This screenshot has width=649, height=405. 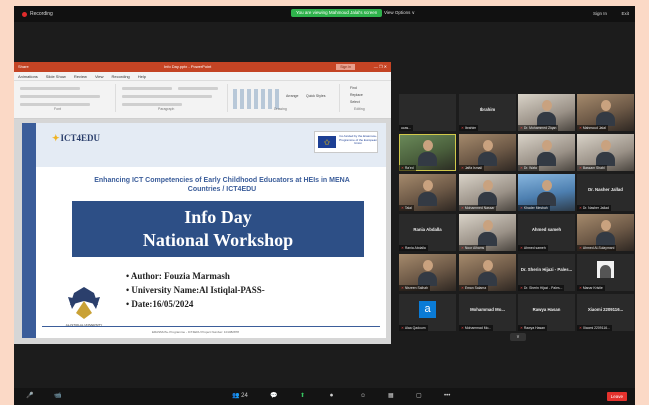 I want to click on participant-tile: Rawya Hasan ✕Rawya Hasan, so click(x=546, y=312).